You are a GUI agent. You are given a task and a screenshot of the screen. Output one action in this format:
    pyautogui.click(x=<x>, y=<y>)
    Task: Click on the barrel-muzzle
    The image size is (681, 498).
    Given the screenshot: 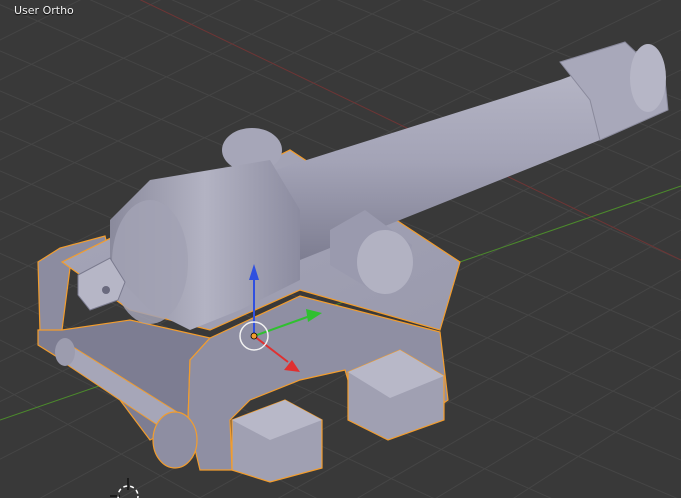 What is the action you would take?
    pyautogui.click(x=648, y=78)
    